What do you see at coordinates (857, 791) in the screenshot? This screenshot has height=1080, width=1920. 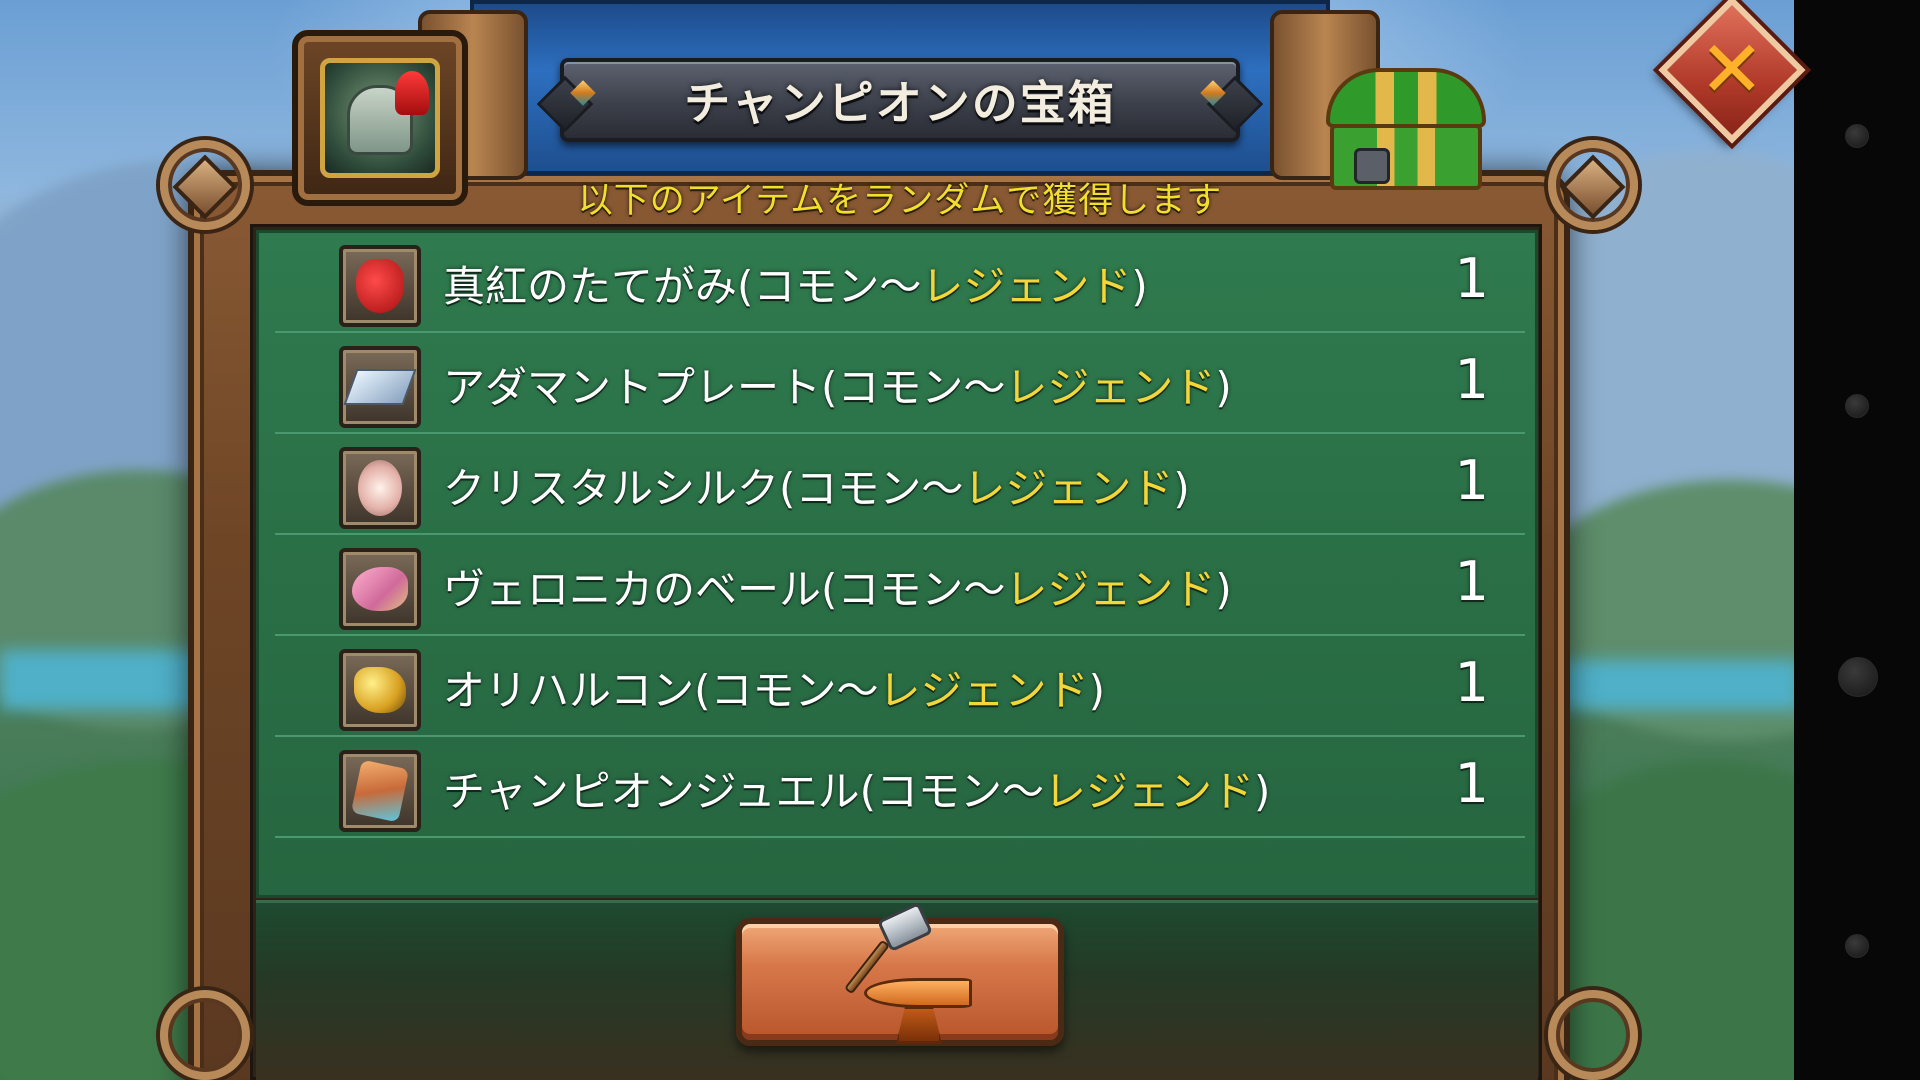 I see `item-name: チャンピオンジュエル(コモン～レジェンド)` at bounding box center [857, 791].